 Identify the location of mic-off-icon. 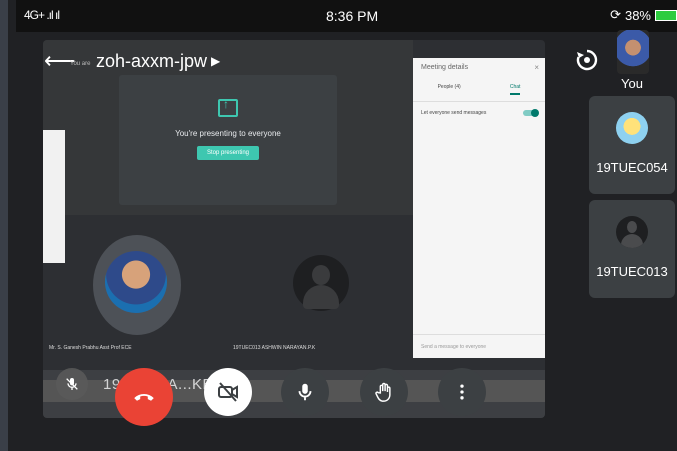
(72, 384).